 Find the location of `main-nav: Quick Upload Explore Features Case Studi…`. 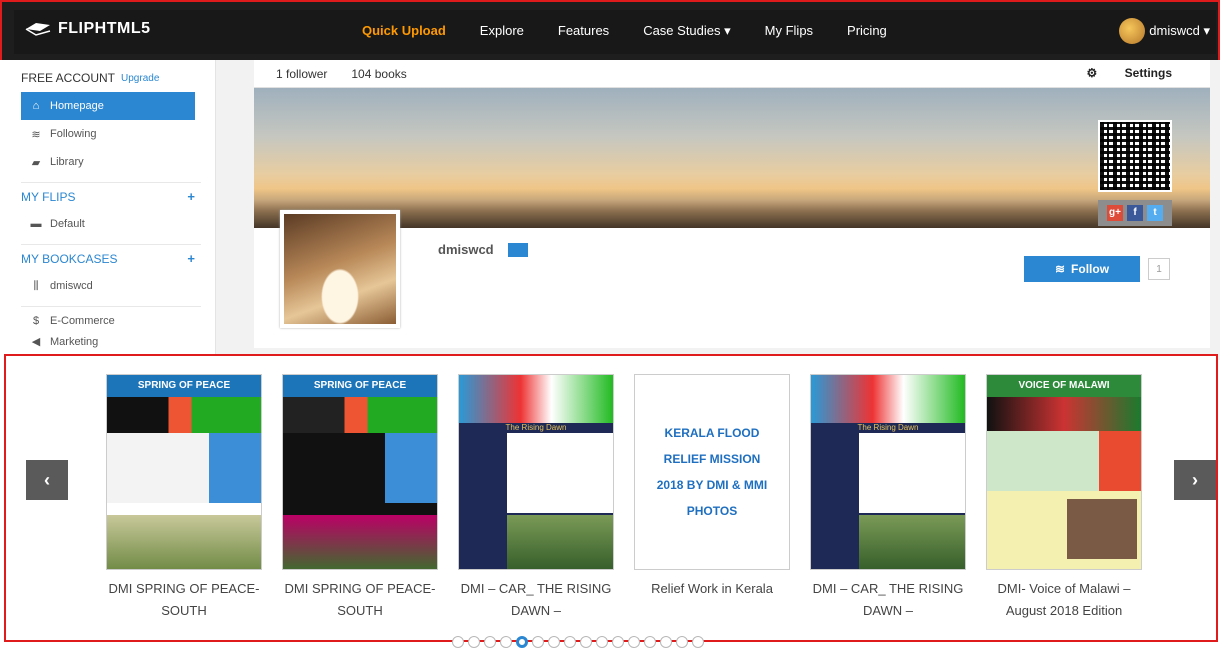

main-nav: Quick Upload Explore Features Case Studi… is located at coordinates (641, 31).